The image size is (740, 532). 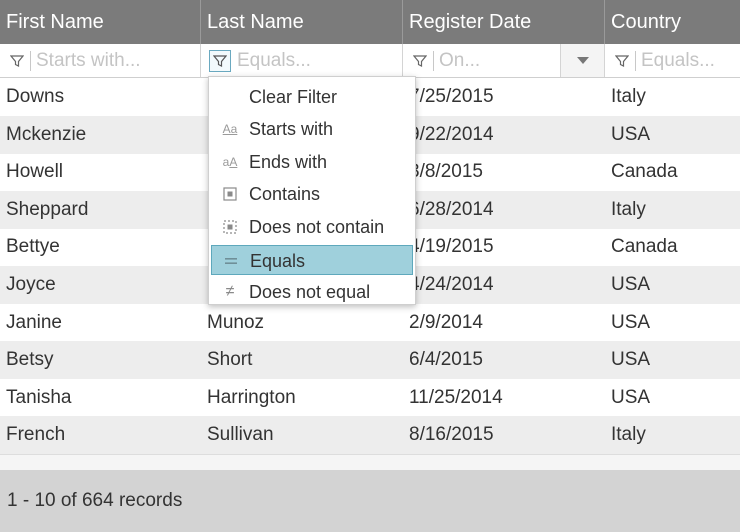 What do you see at coordinates (35, 96) in the screenshot?
I see `cell-first-name: Downs` at bounding box center [35, 96].